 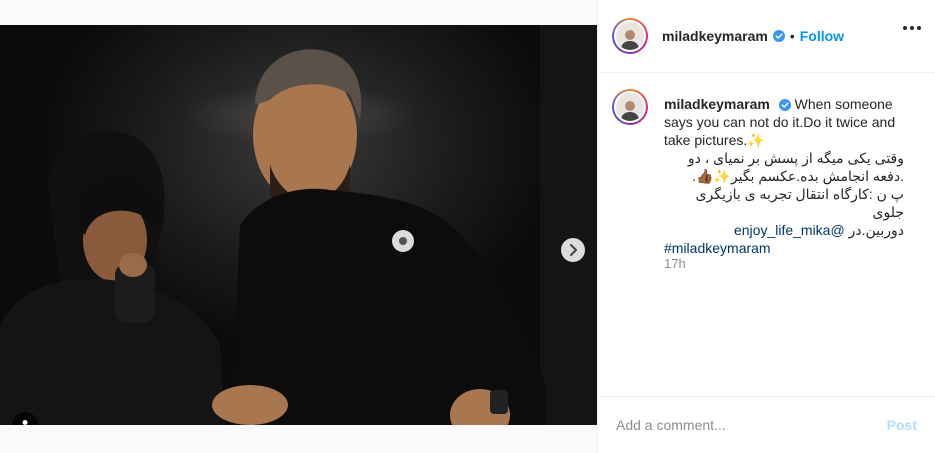 What do you see at coordinates (675, 263) in the screenshot?
I see `post-timestamp: 17h` at bounding box center [675, 263].